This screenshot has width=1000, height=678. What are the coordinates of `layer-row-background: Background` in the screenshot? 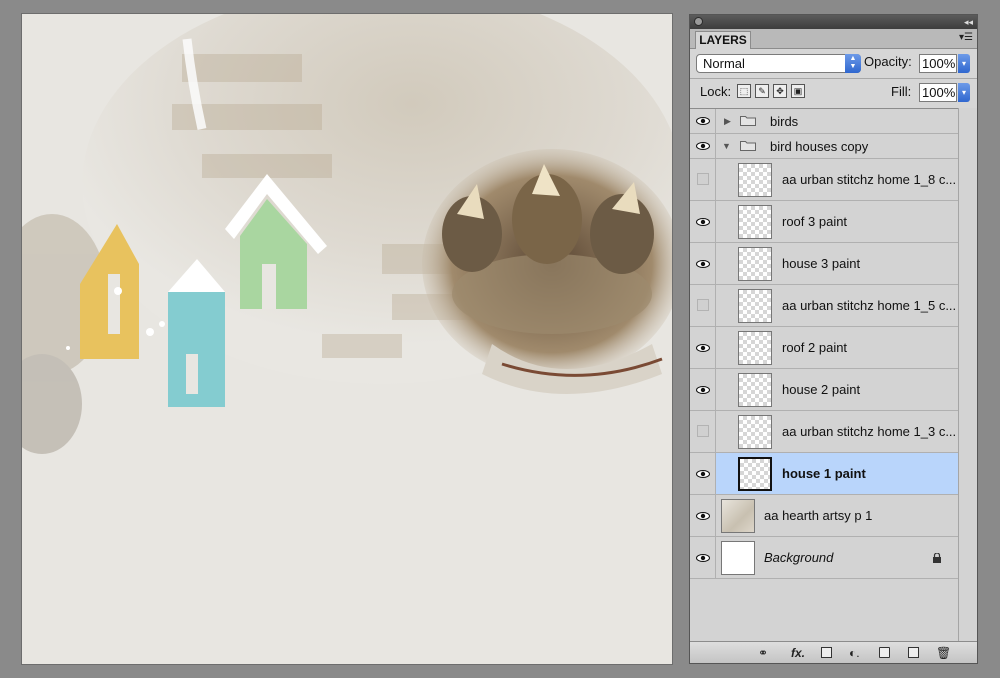 It's located at (824, 558).